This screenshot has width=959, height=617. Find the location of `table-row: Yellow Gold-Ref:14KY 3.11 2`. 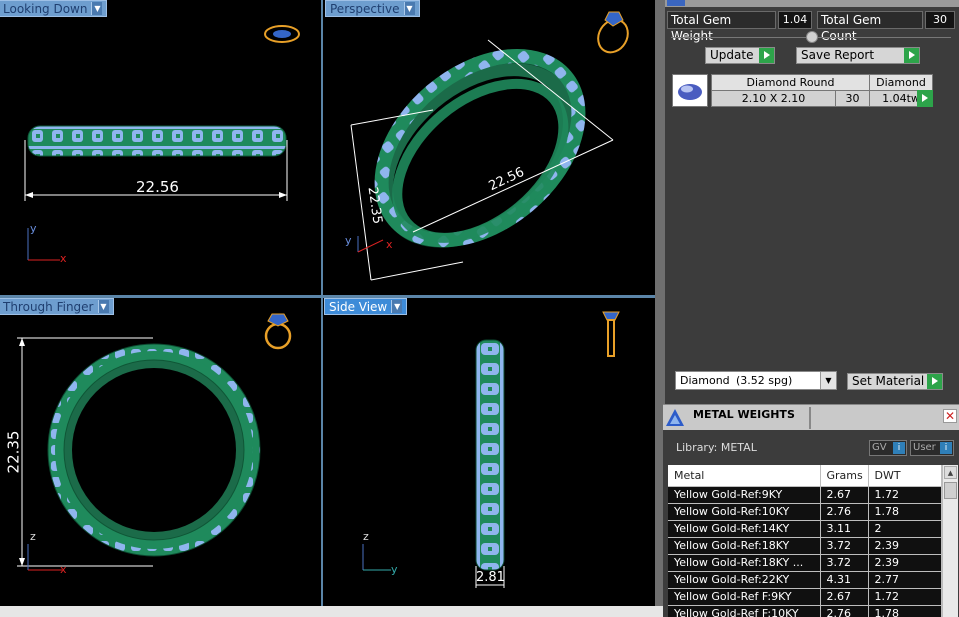

table-row: Yellow Gold-Ref:14KY 3.11 2 is located at coordinates (805, 529).